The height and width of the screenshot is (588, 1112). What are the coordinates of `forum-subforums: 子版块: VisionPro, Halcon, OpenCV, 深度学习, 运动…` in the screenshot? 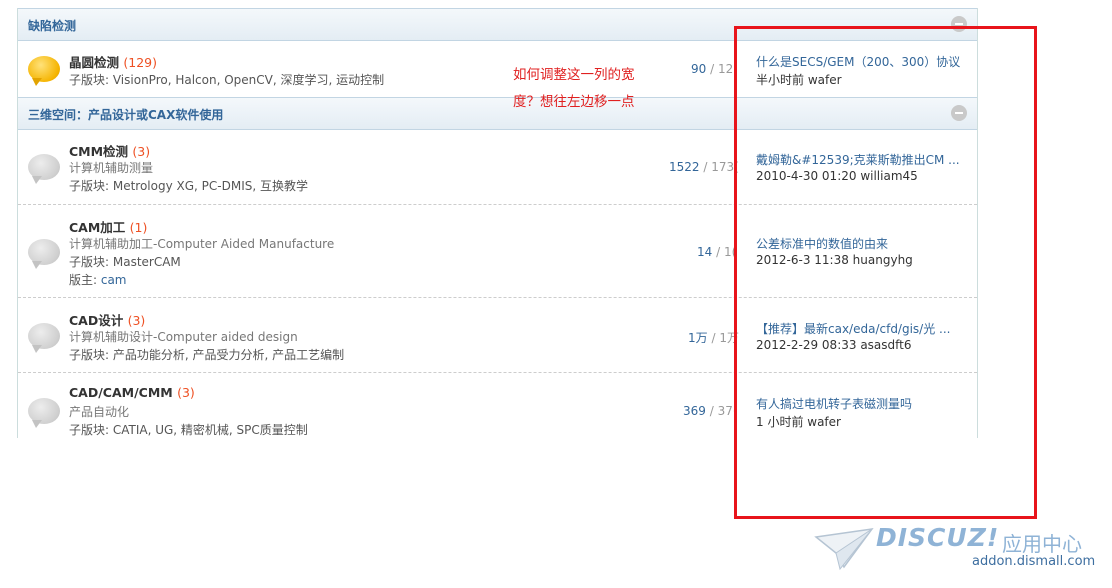 It's located at (227, 80).